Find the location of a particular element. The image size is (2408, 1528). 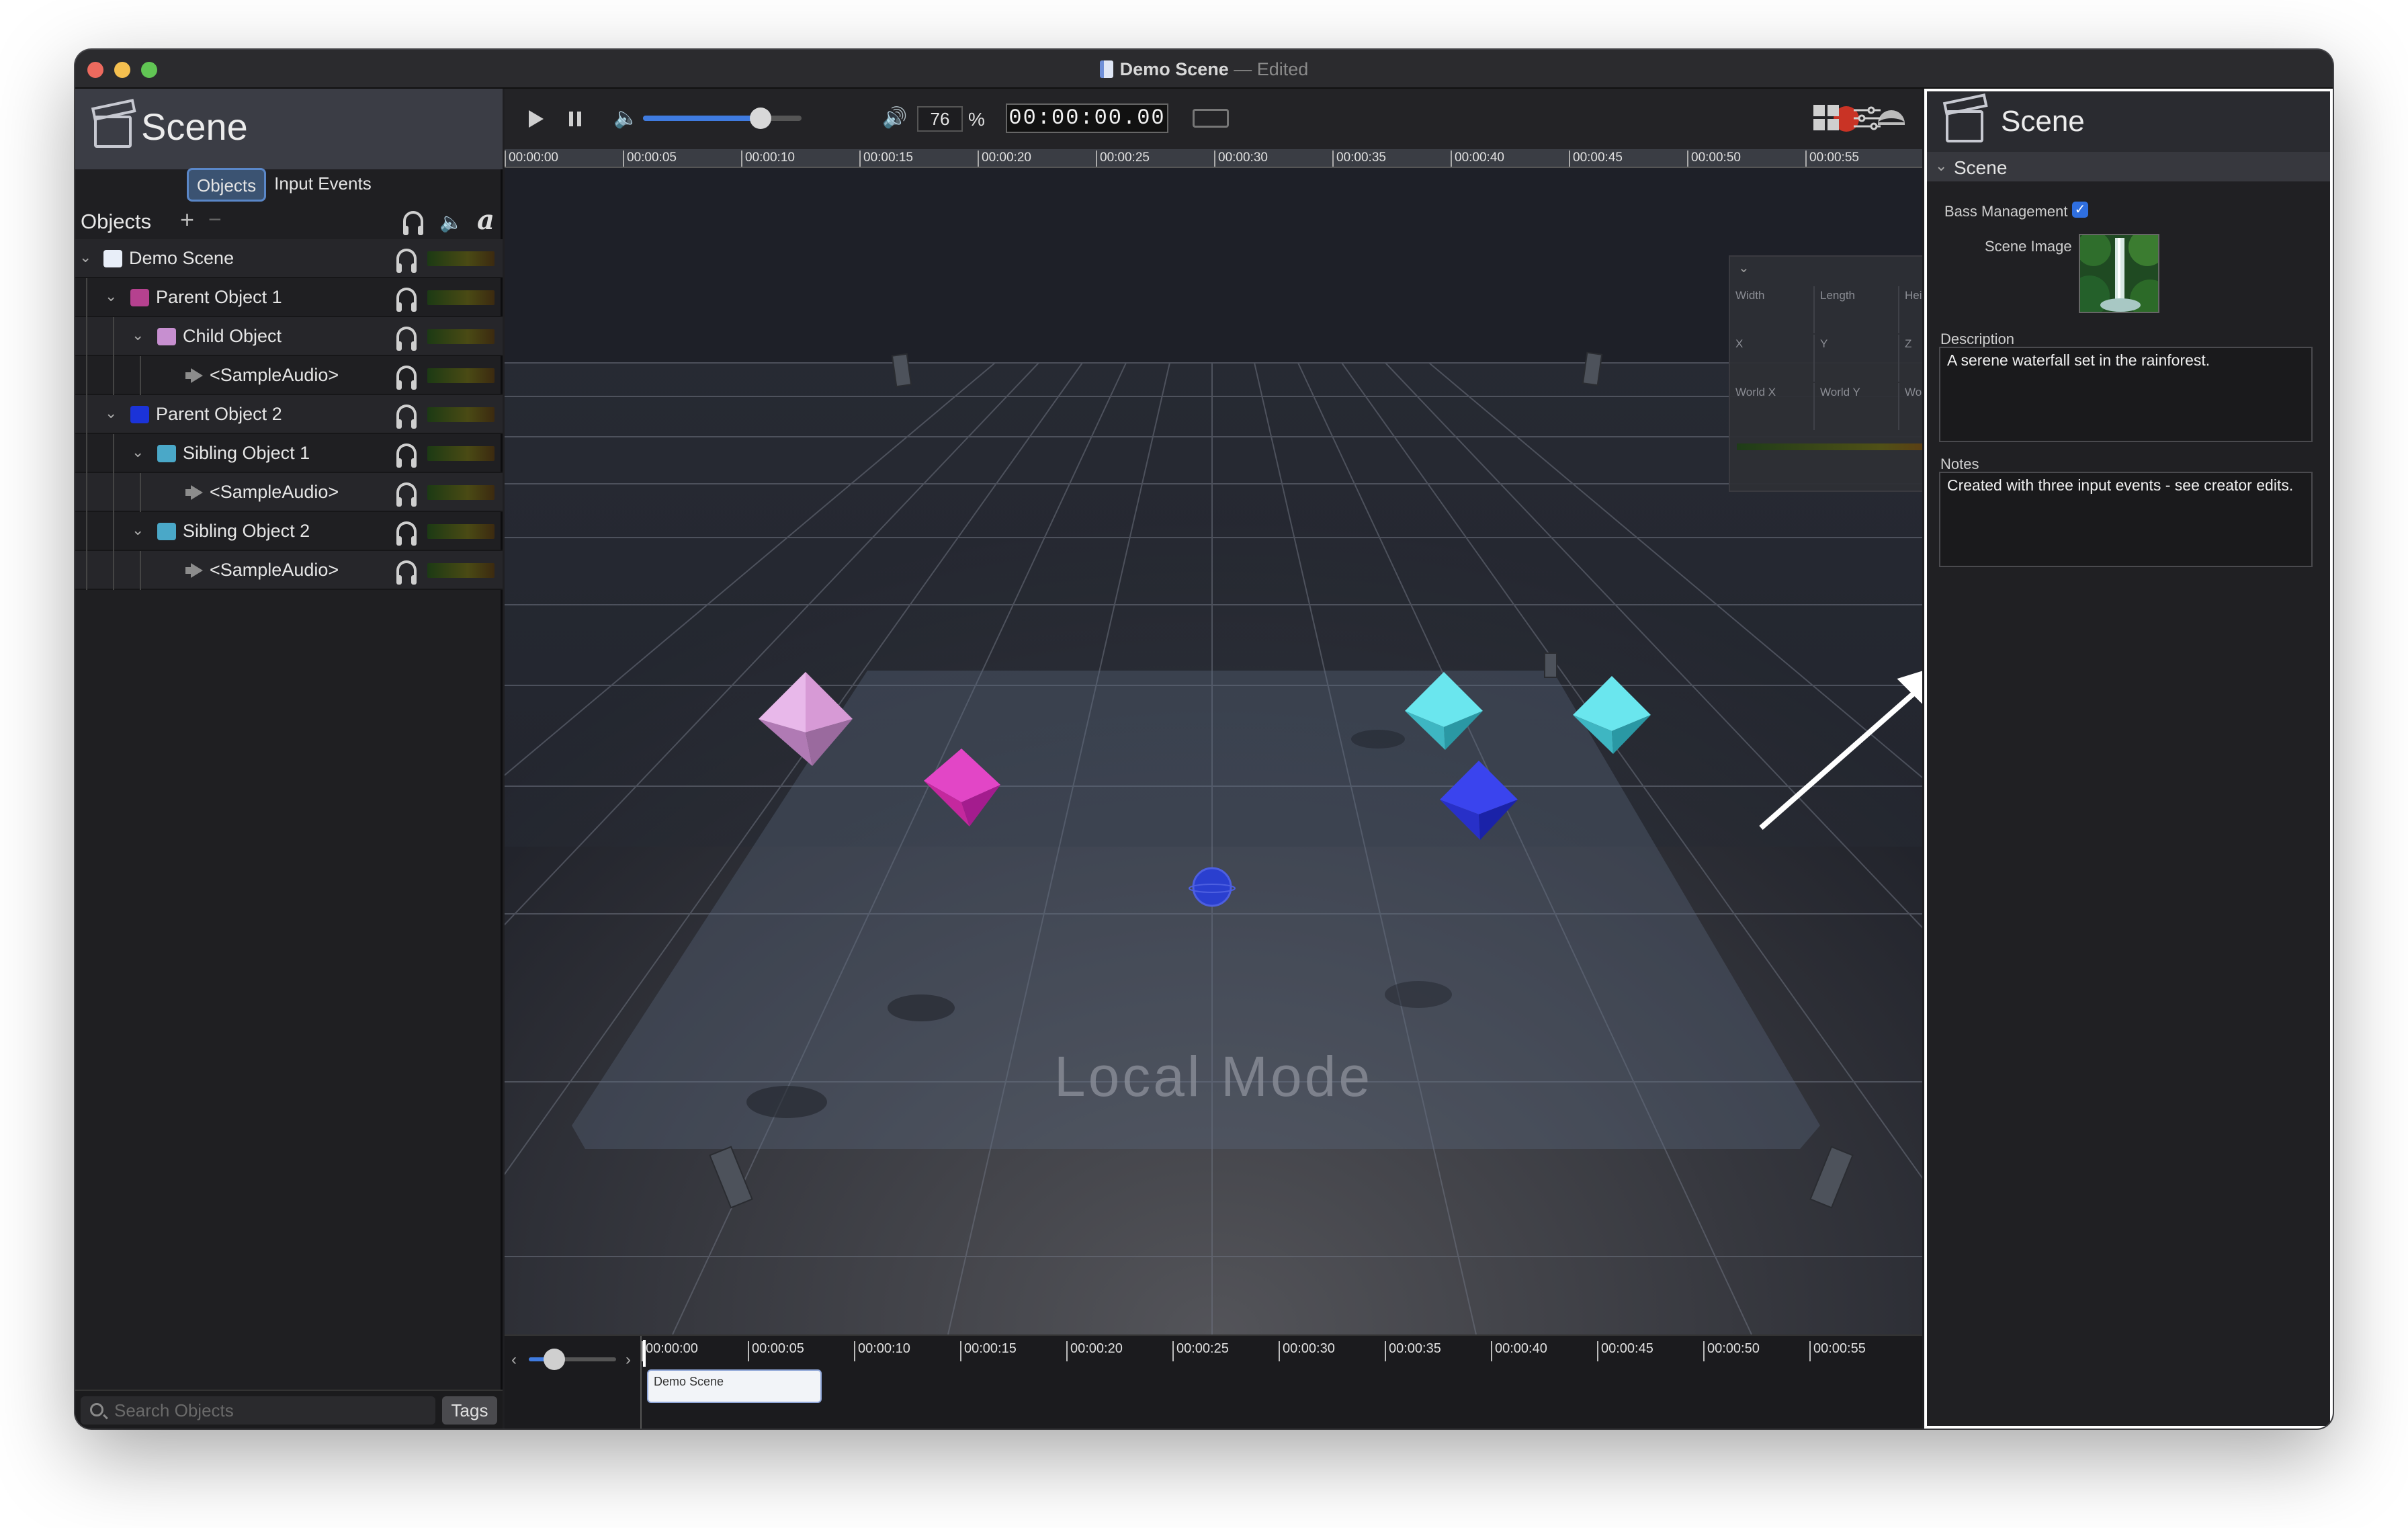

playhead is located at coordinates (644, 1354).